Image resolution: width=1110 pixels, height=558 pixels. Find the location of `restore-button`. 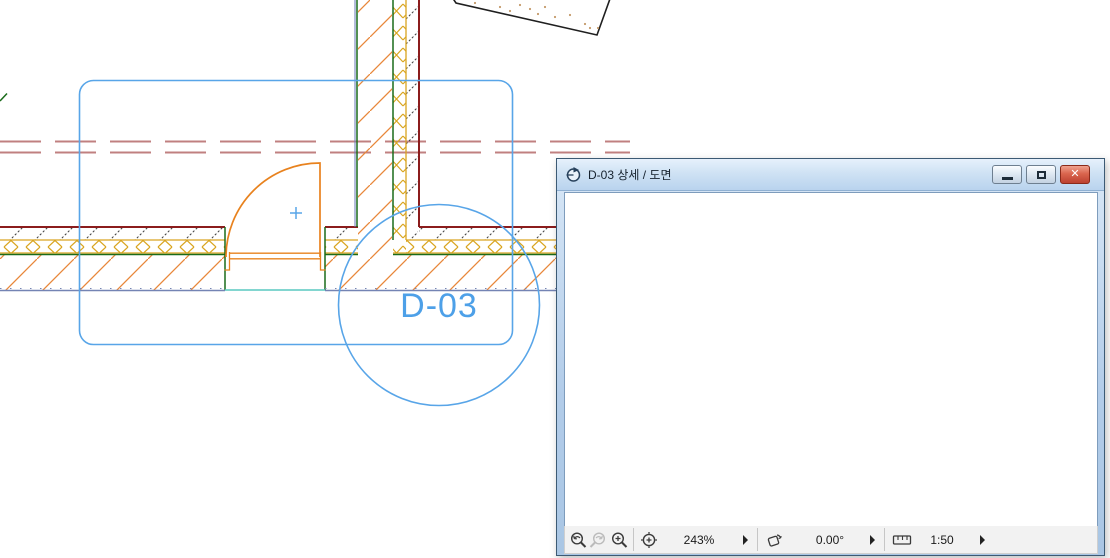

restore-button is located at coordinates (1041, 174).